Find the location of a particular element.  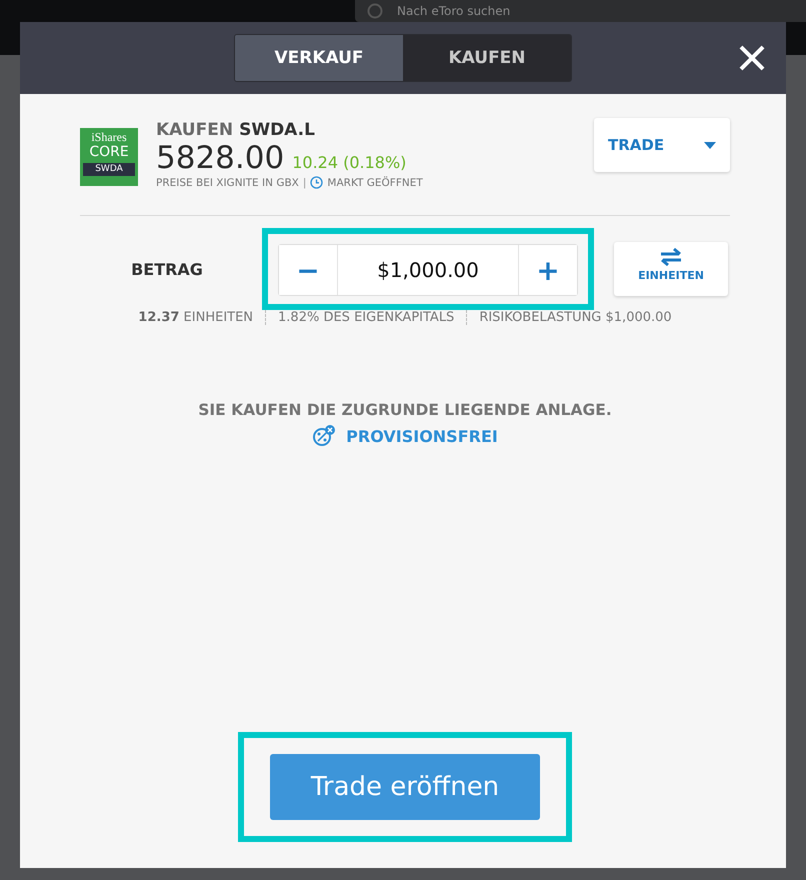

price-change: 10.24 (0.18%) is located at coordinates (349, 162).